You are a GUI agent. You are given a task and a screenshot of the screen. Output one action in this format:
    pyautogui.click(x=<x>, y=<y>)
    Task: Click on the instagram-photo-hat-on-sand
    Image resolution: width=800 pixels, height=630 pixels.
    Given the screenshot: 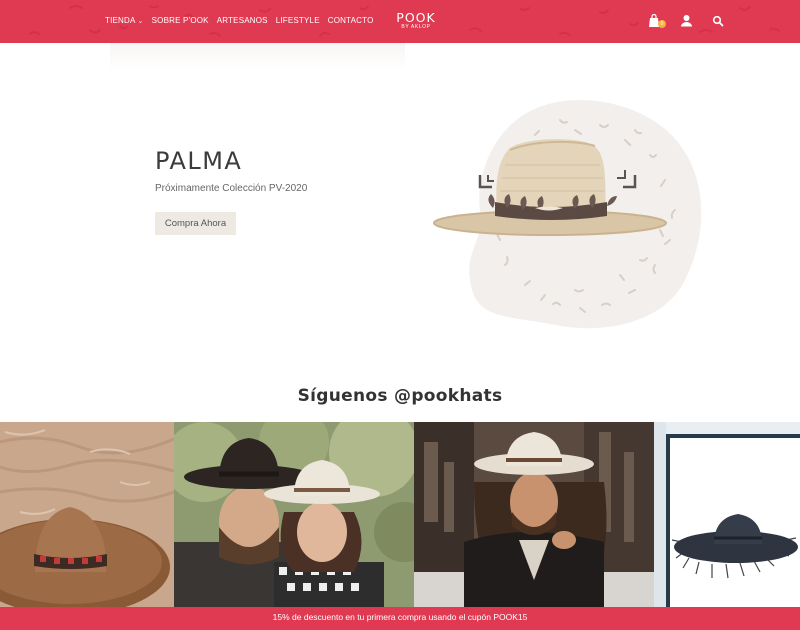 What is the action you would take?
    pyautogui.click(x=87, y=515)
    